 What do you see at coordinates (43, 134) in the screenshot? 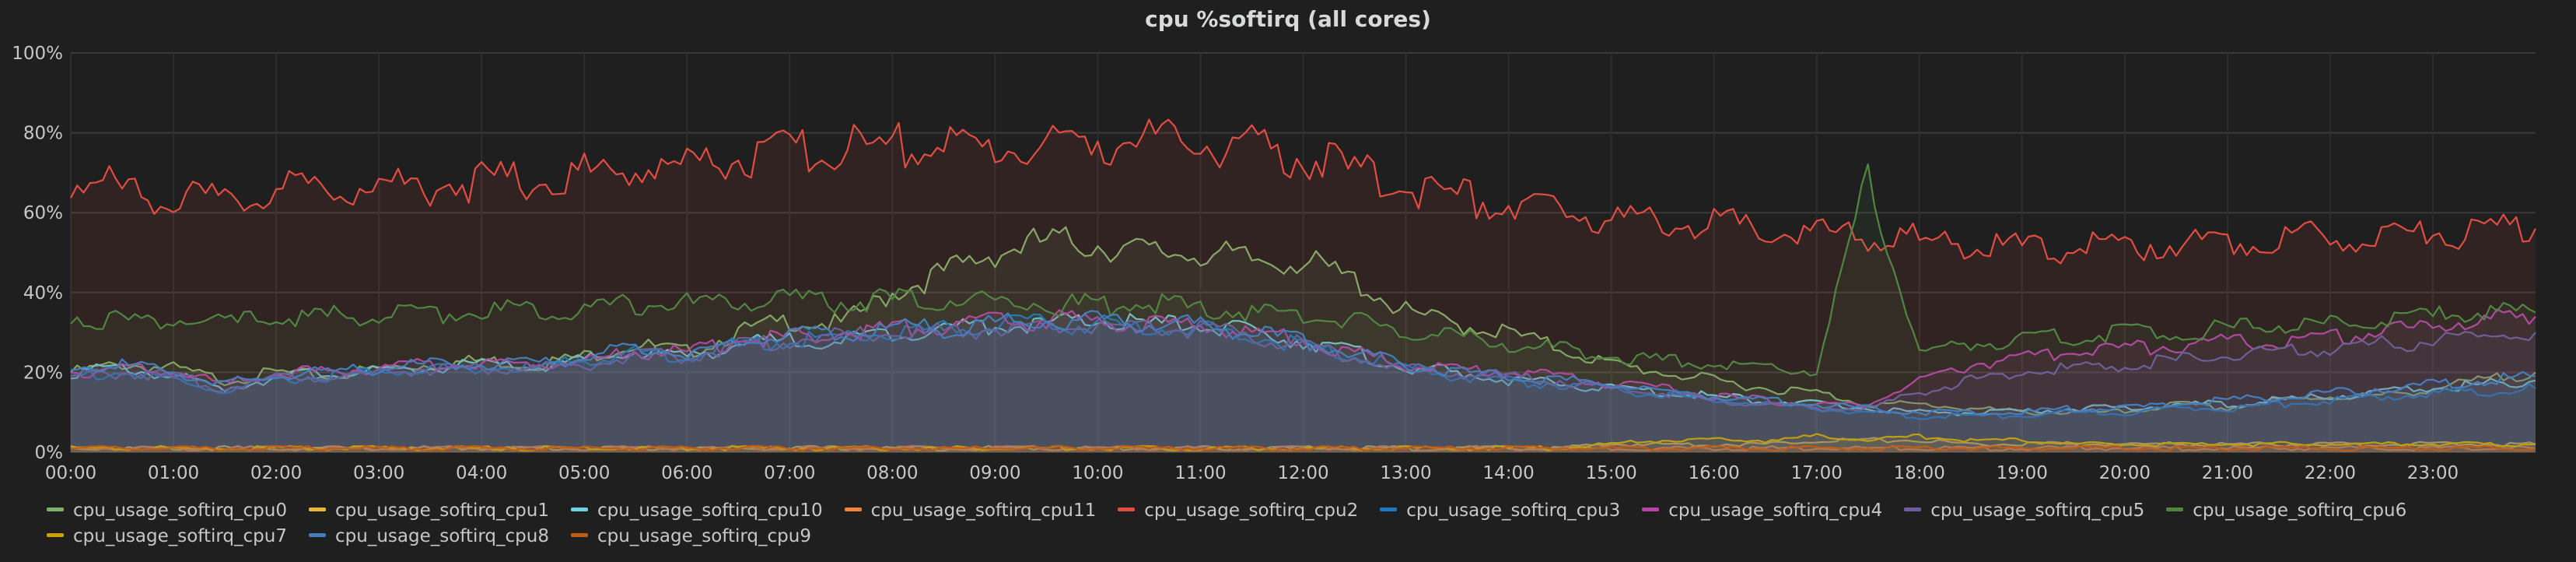
I see `y-tick-label: 80%` at bounding box center [43, 134].